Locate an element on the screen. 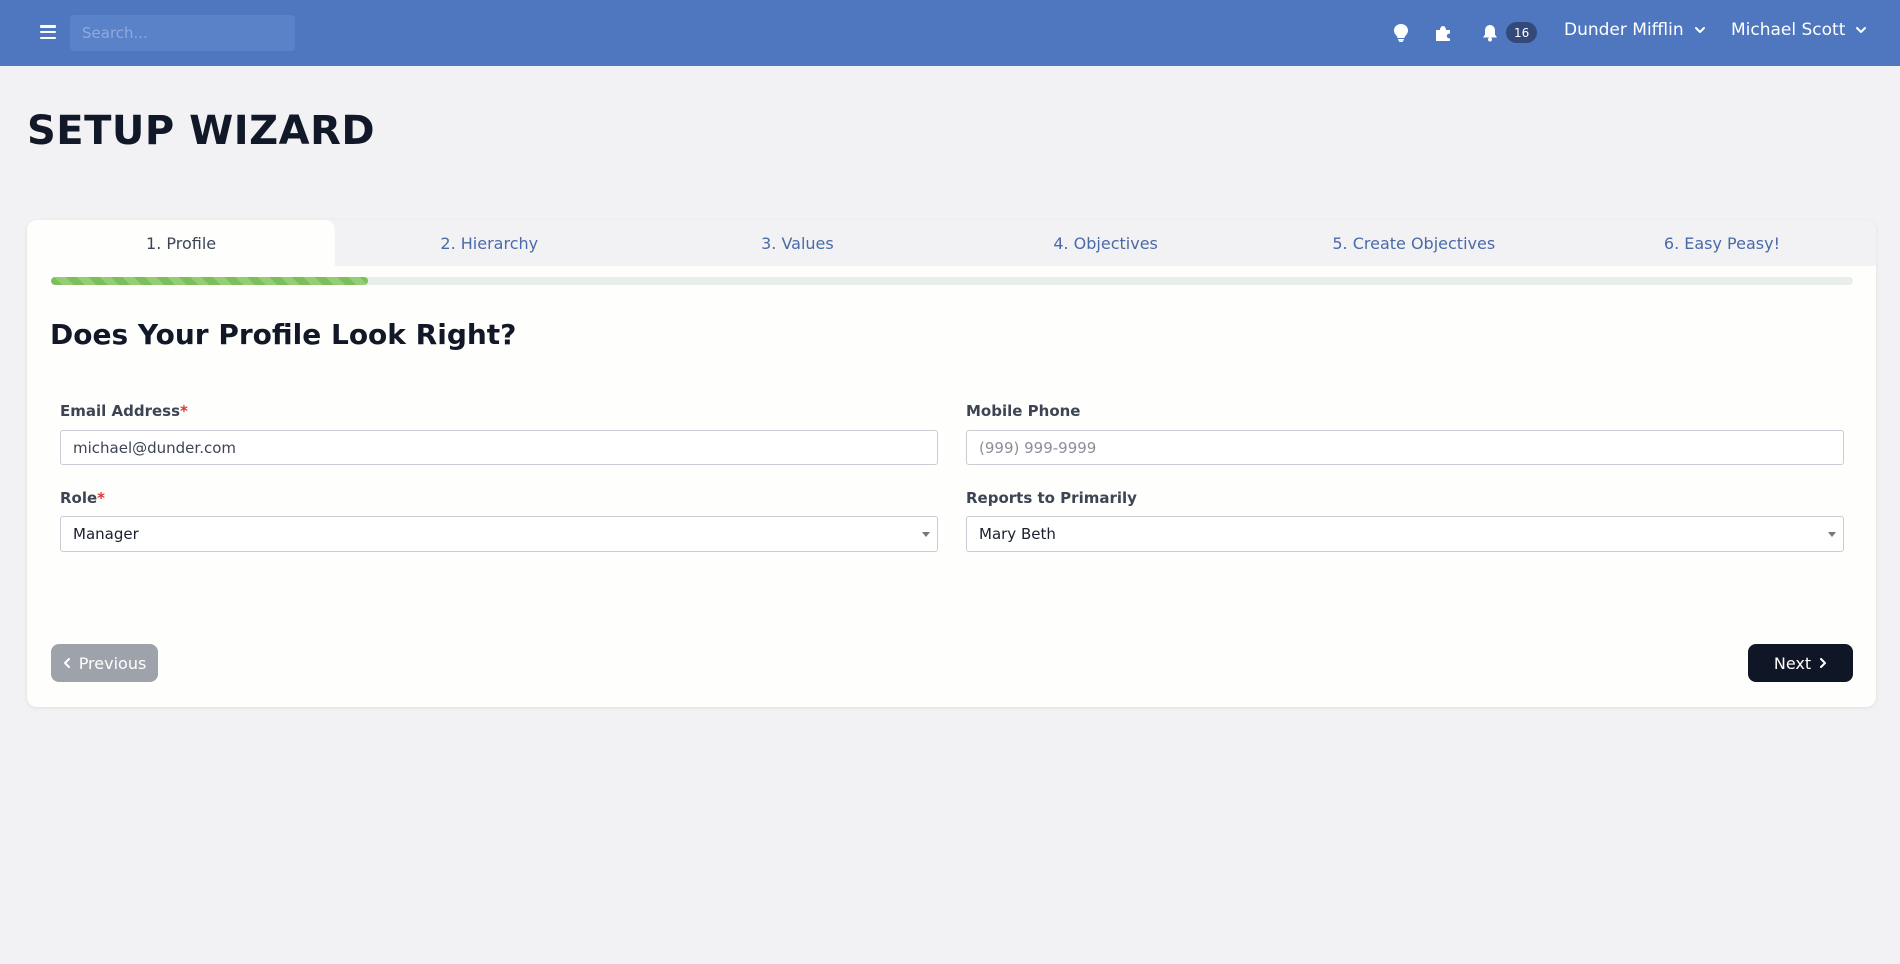 Image resolution: width=1900 pixels, height=964 pixels. mobile-phone-field is located at coordinates (1405, 447).